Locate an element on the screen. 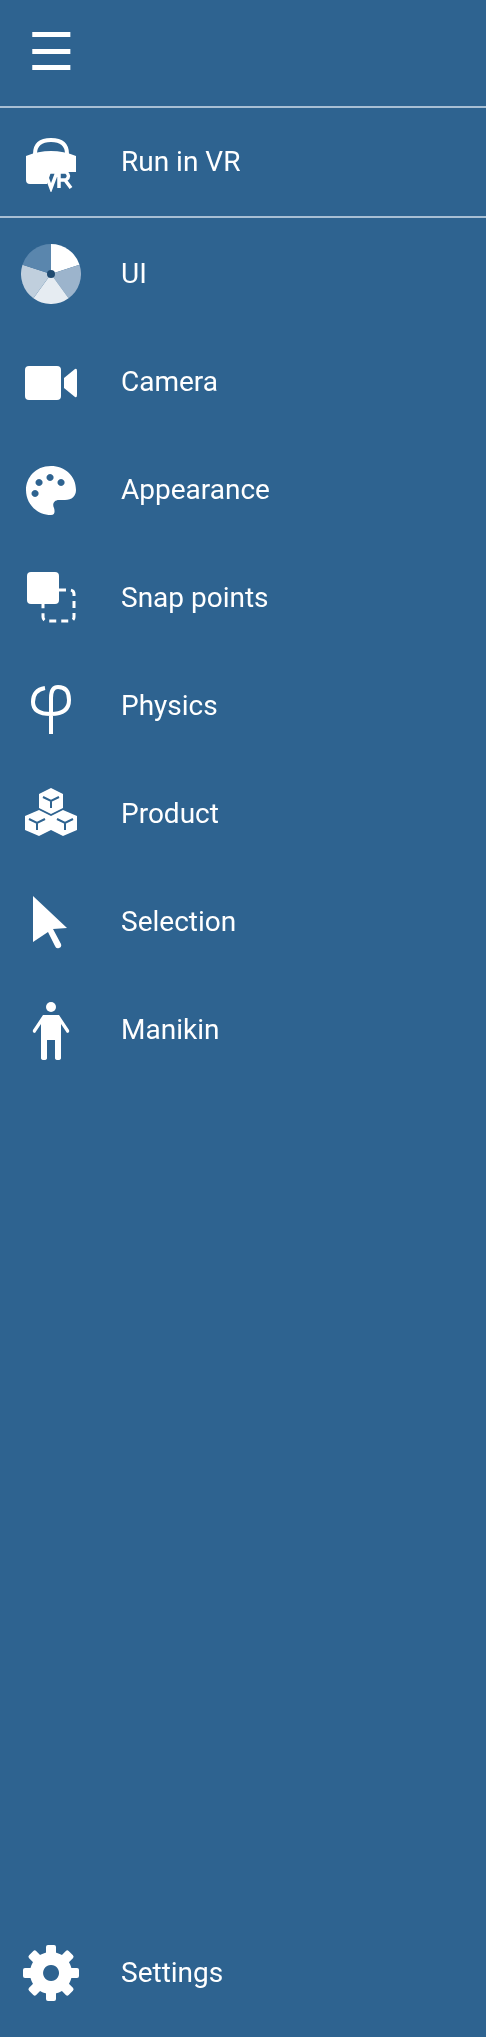 This screenshot has height=2037, width=486. menu-item: Settings is located at coordinates (243, 1973).